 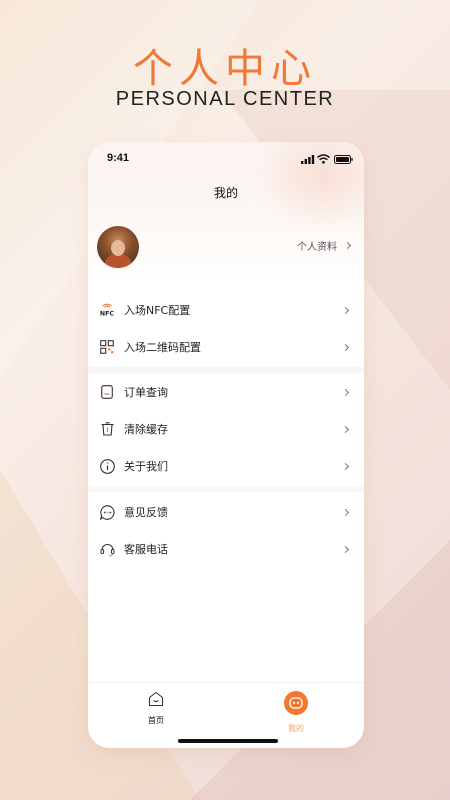 I want to click on home-indicator, so click(x=228, y=741).